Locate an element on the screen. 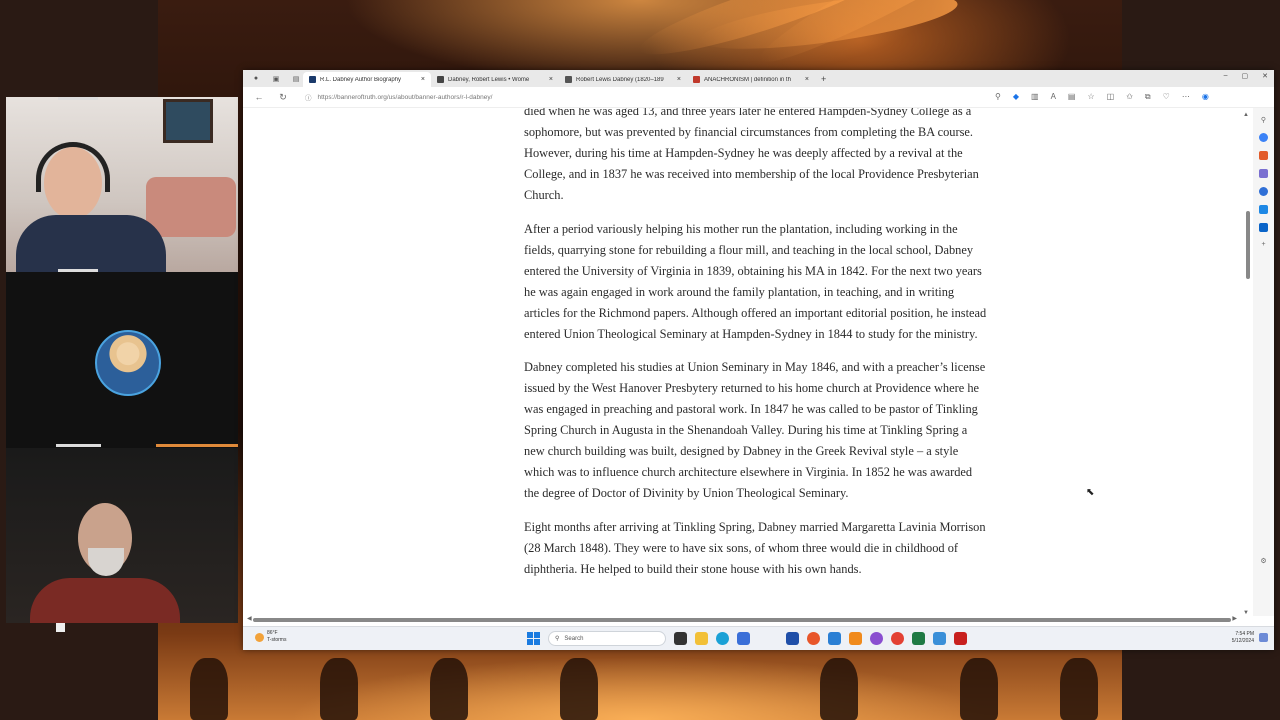 Image resolution: width=1280 pixels, height=720 pixels. edge-sidebar: ⚲ + ⚙ is located at coordinates (1263, 362).